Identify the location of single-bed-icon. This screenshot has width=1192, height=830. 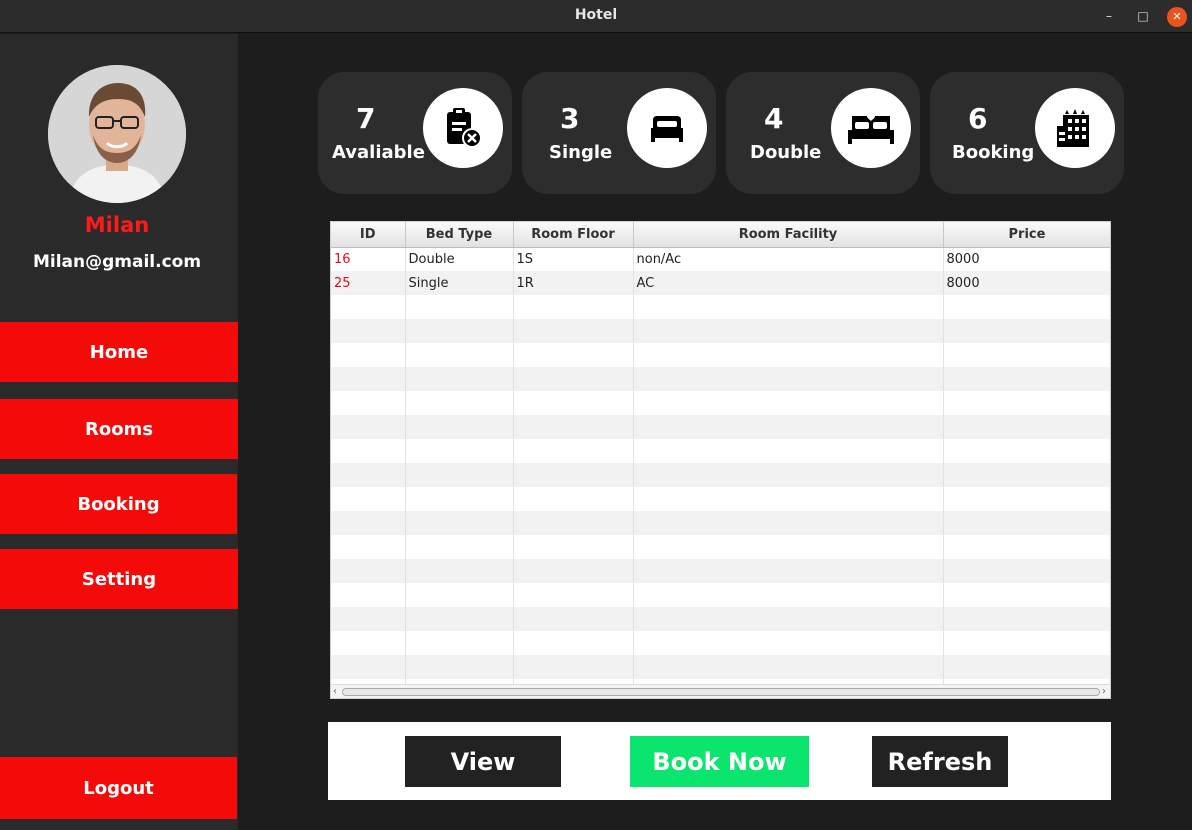
(667, 129).